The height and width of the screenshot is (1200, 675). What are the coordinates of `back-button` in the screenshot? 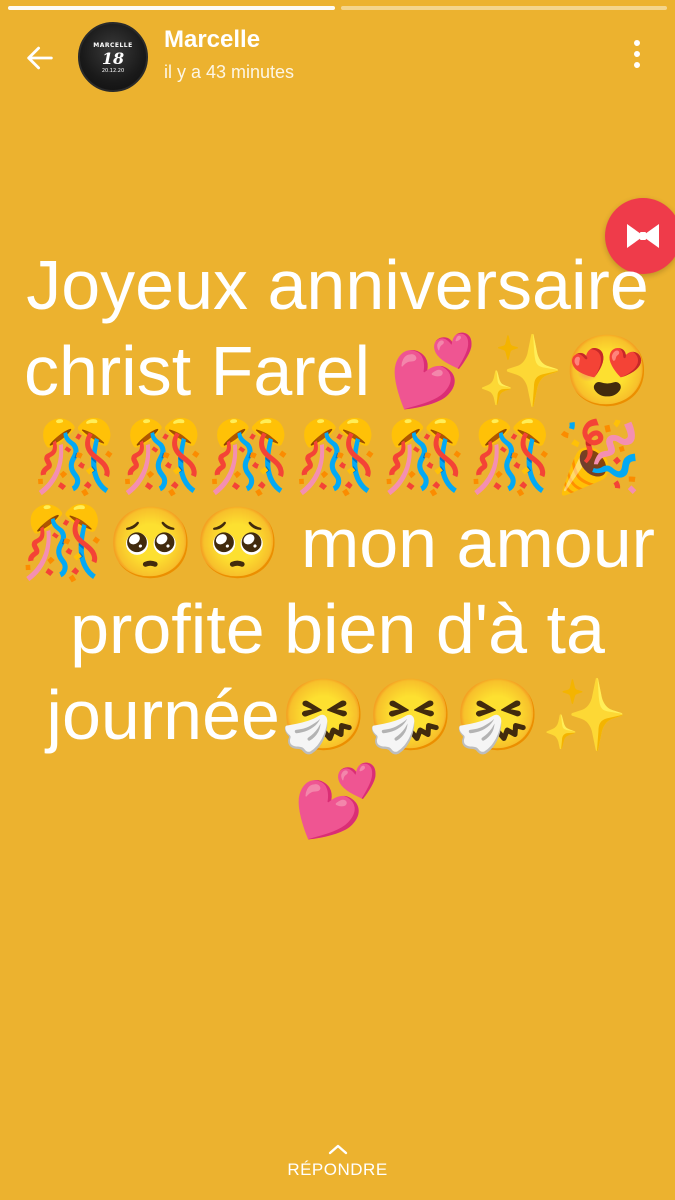 It's located at (40, 58).